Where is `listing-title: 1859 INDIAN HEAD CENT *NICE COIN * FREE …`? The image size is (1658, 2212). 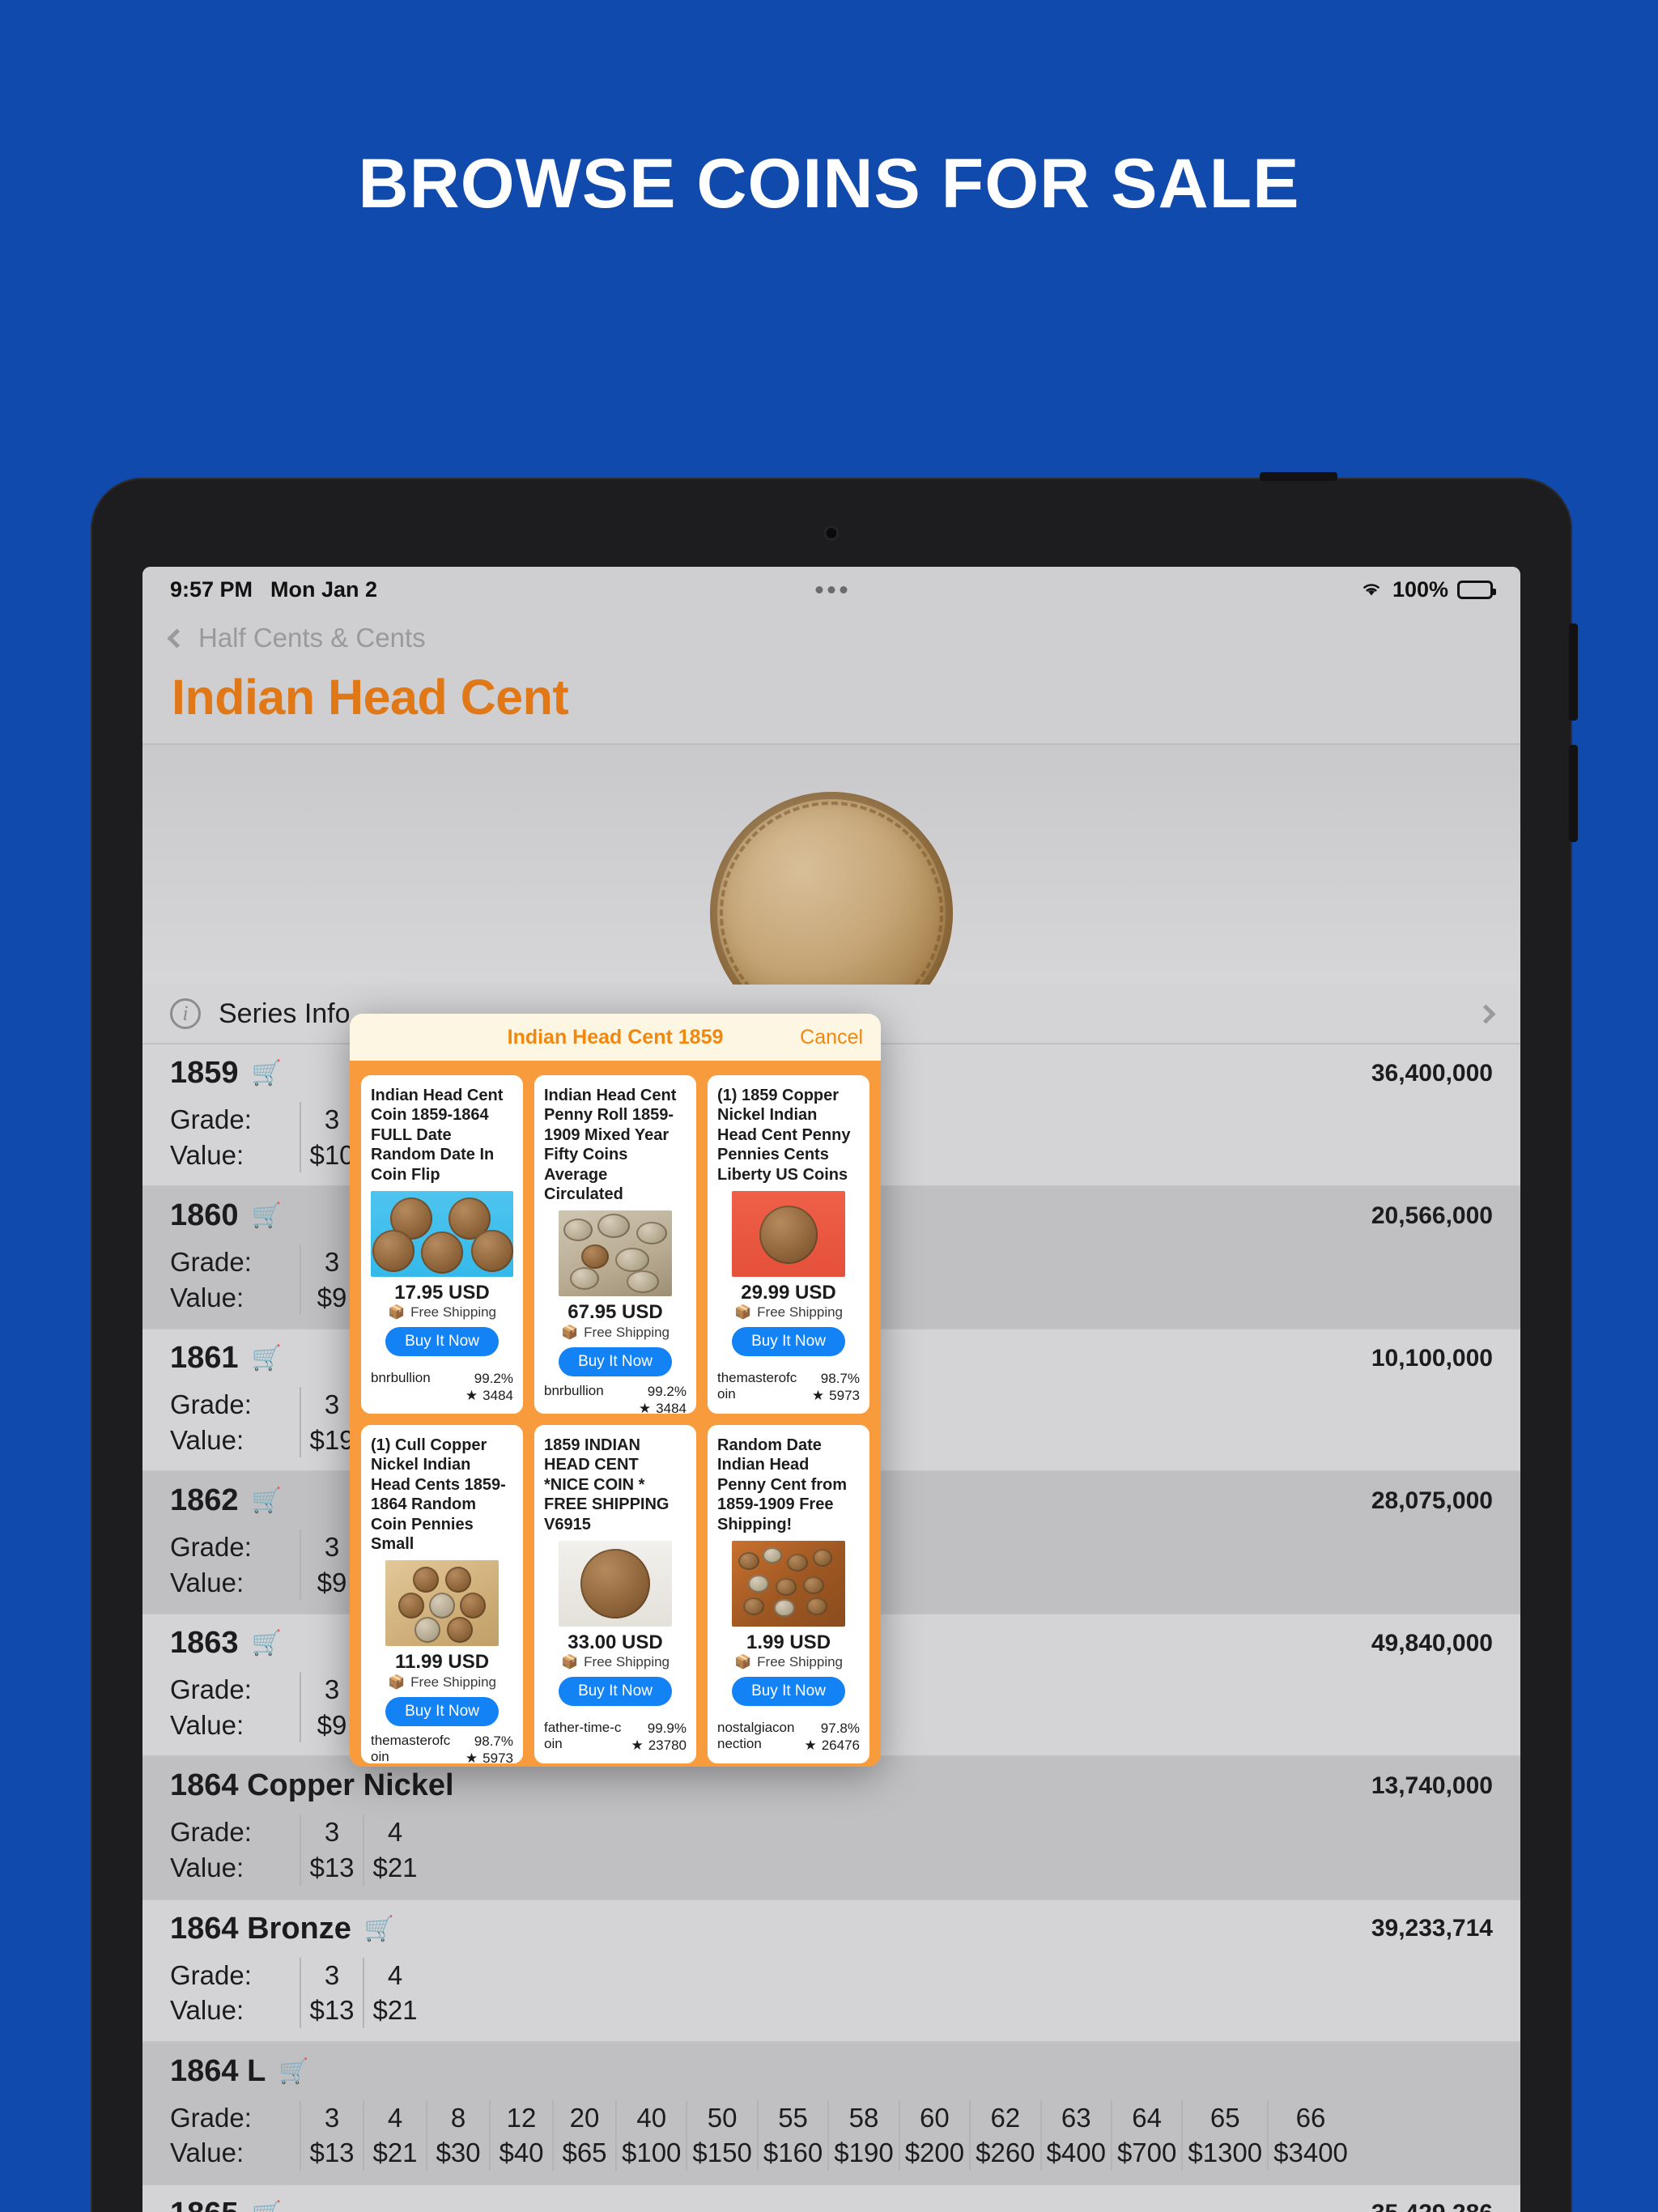 listing-title: 1859 INDIAN HEAD CENT *NICE COIN * FREE … is located at coordinates (607, 1485).